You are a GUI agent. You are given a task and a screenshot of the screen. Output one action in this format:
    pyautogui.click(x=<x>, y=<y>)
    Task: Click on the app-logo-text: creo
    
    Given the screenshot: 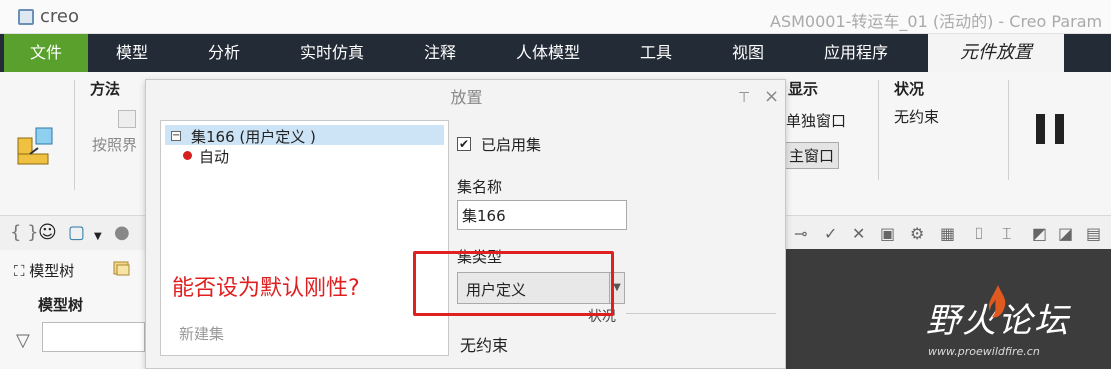 What is the action you would take?
    pyautogui.click(x=59, y=16)
    